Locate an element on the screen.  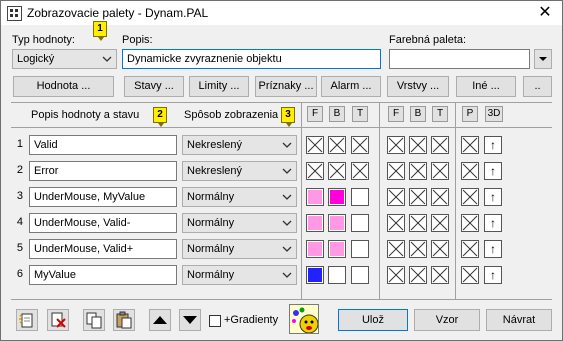
new-item-button is located at coordinates (27, 320).